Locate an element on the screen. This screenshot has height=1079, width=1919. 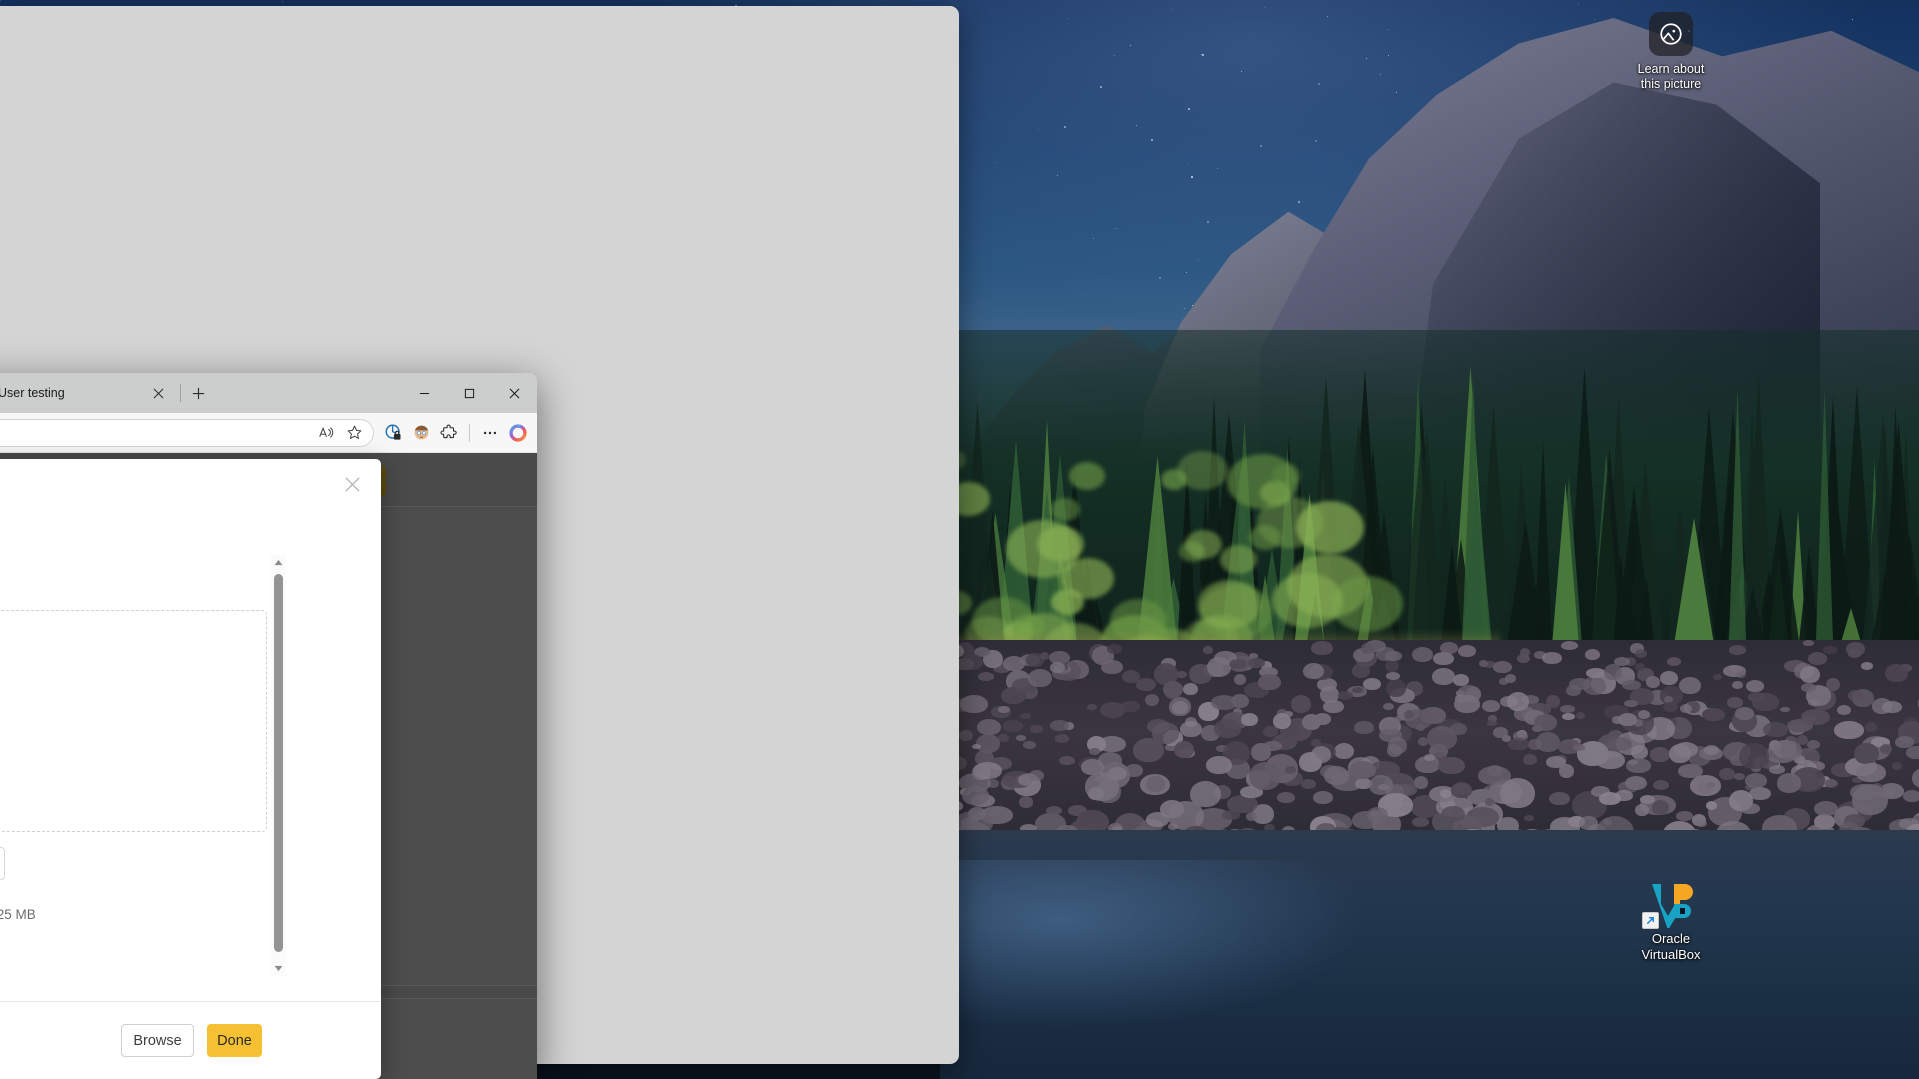
picture-info-icon is located at coordinates (1671, 34).